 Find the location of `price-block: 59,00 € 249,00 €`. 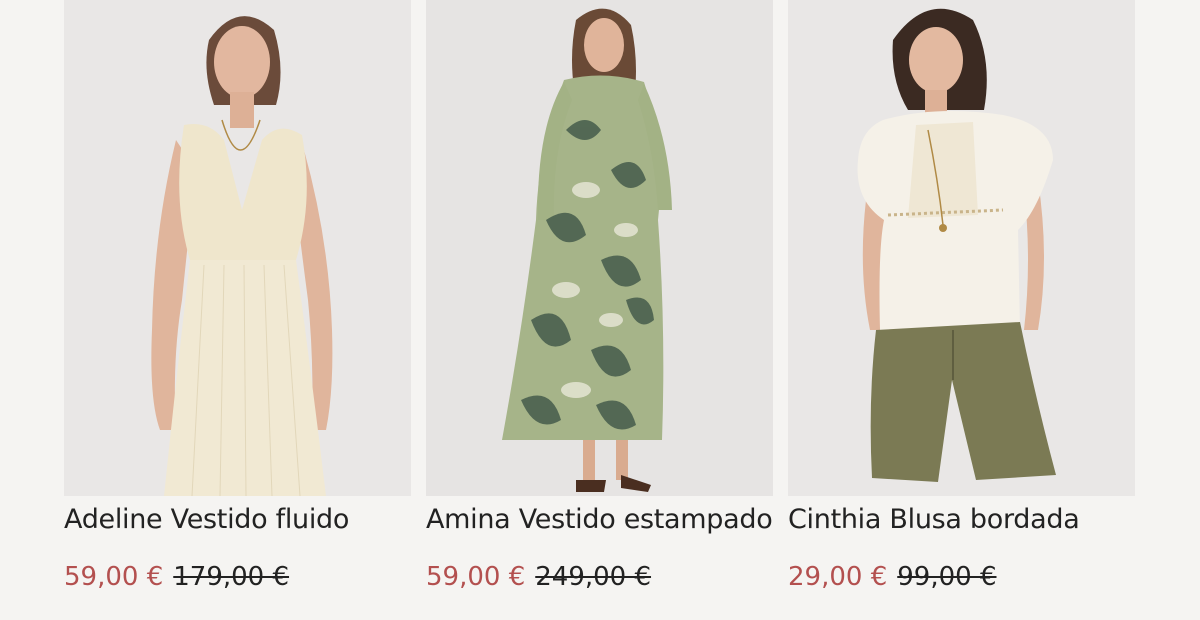

price-block: 59,00 € 249,00 € is located at coordinates (538, 577).